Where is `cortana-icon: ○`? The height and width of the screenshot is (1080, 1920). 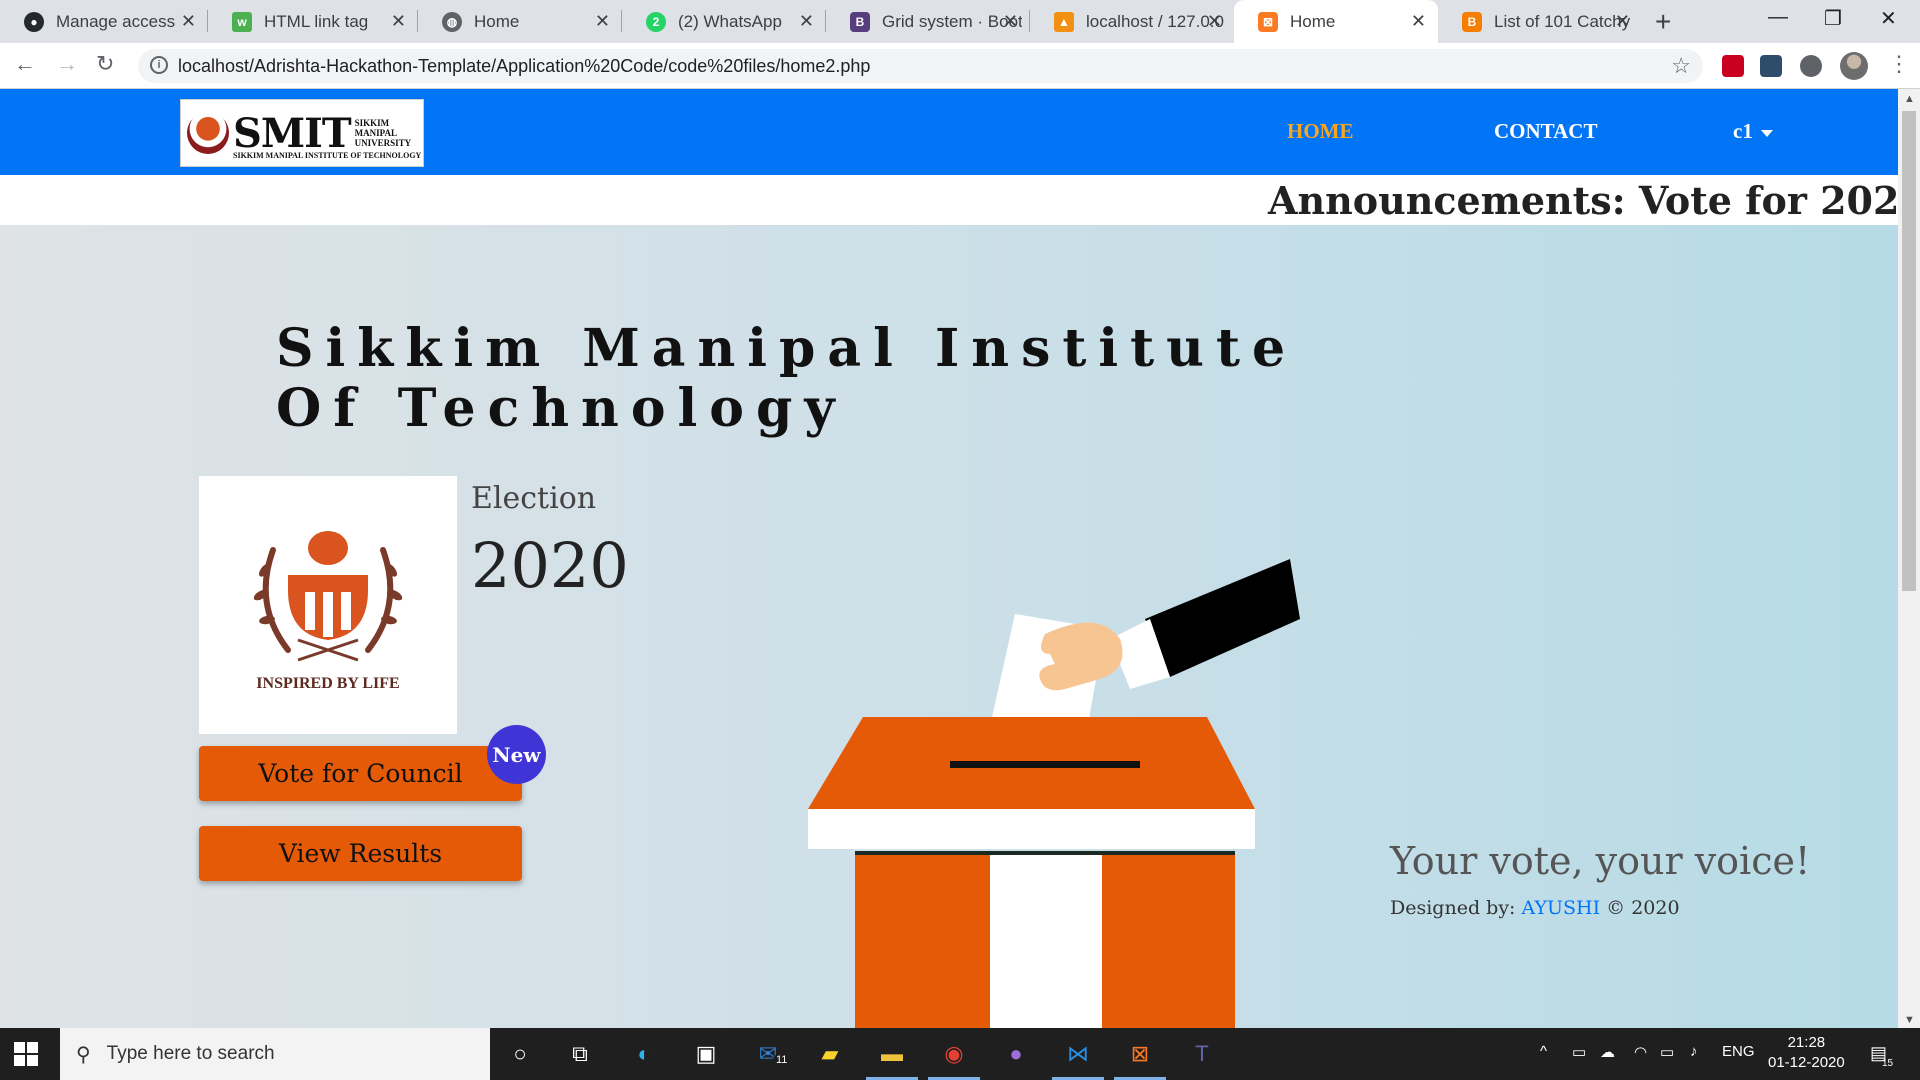
cortana-icon: ○ is located at coordinates (520, 1054).